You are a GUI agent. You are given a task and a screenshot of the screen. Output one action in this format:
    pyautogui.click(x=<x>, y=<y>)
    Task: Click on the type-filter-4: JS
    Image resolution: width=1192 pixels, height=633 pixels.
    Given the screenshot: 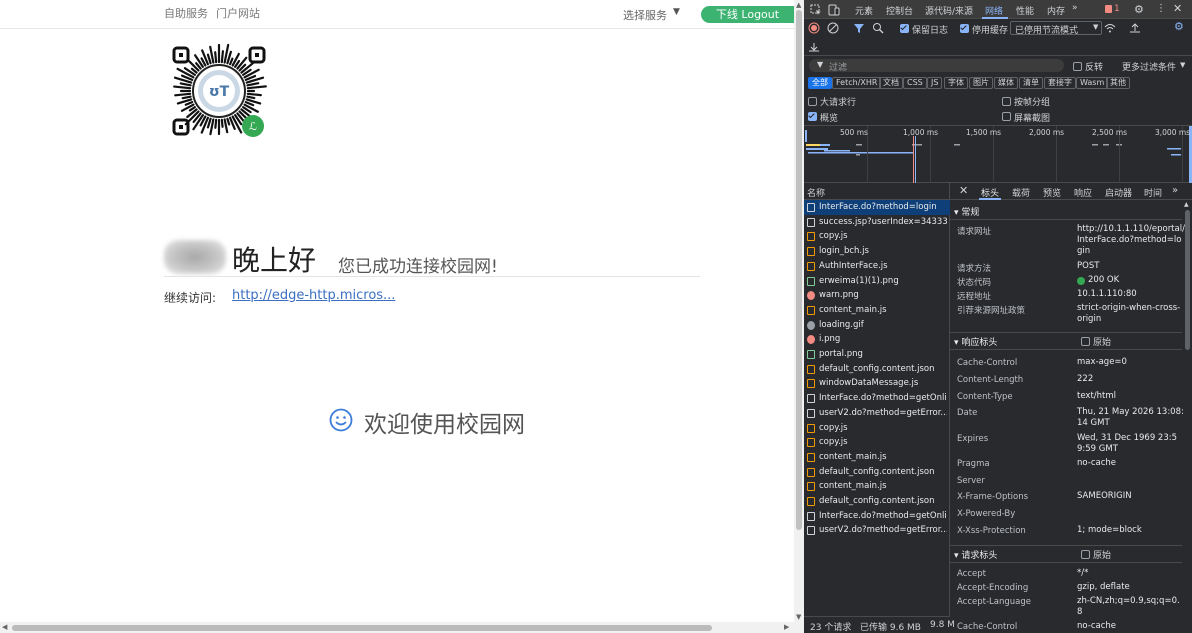 What is the action you would take?
    pyautogui.click(x=935, y=83)
    